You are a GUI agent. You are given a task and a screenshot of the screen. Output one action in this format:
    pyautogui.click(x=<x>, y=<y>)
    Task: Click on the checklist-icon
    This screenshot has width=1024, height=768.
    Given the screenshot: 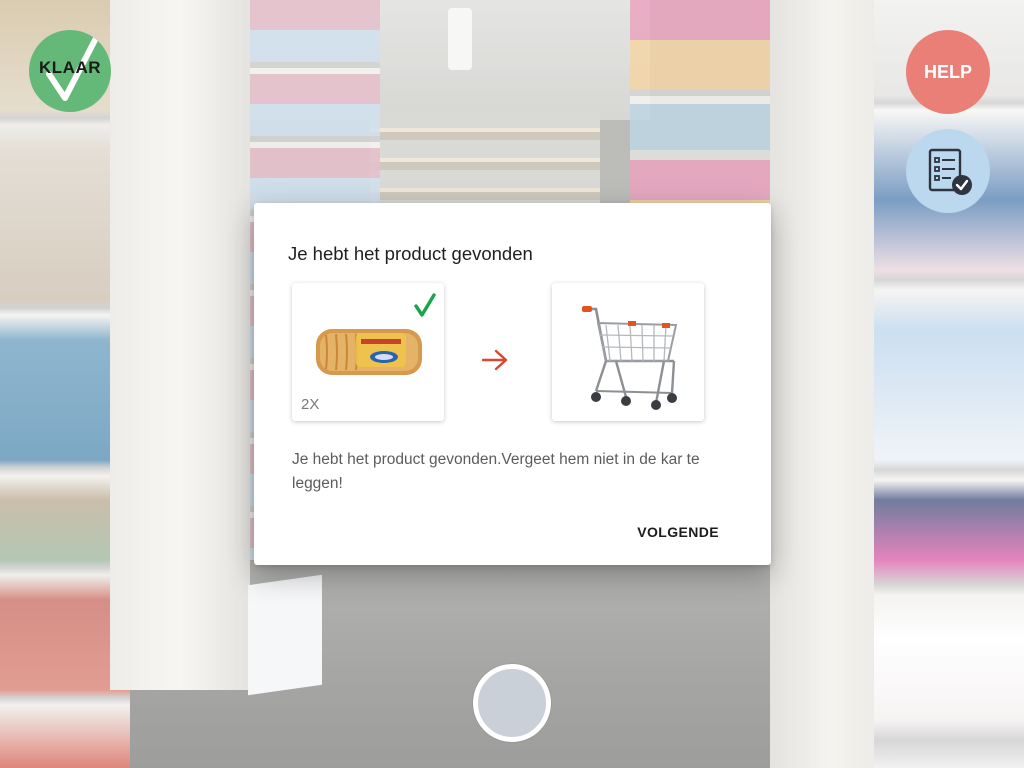 What is the action you would take?
    pyautogui.click(x=950, y=171)
    